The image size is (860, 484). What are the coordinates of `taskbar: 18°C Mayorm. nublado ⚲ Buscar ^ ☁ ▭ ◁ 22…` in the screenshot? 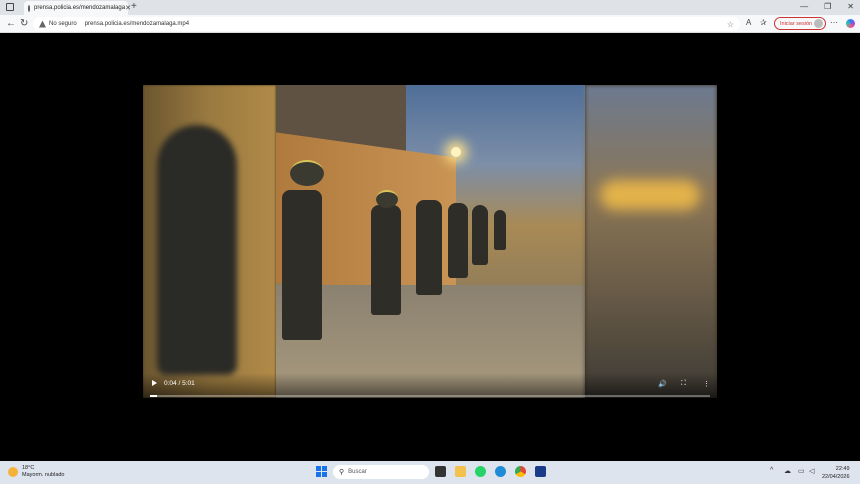 It's located at (430, 472).